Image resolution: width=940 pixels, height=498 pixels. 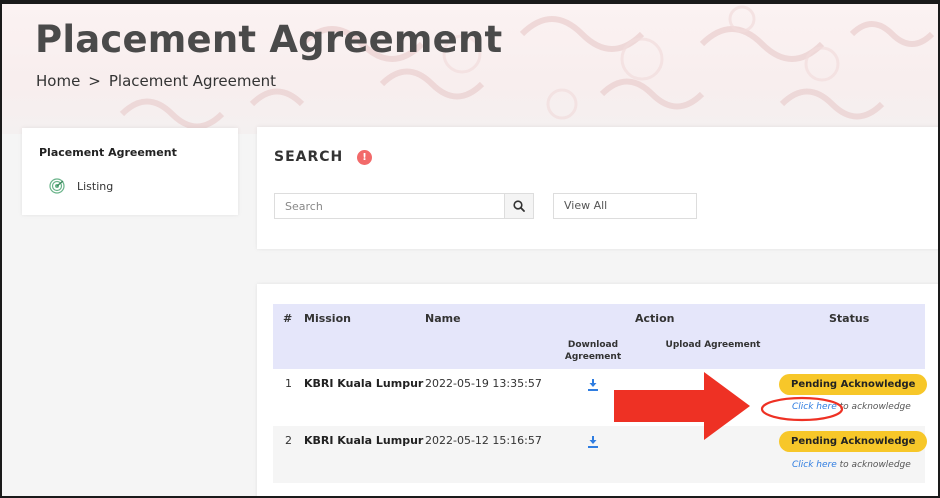 I want to click on annotation-arrow, so click(x=682, y=409).